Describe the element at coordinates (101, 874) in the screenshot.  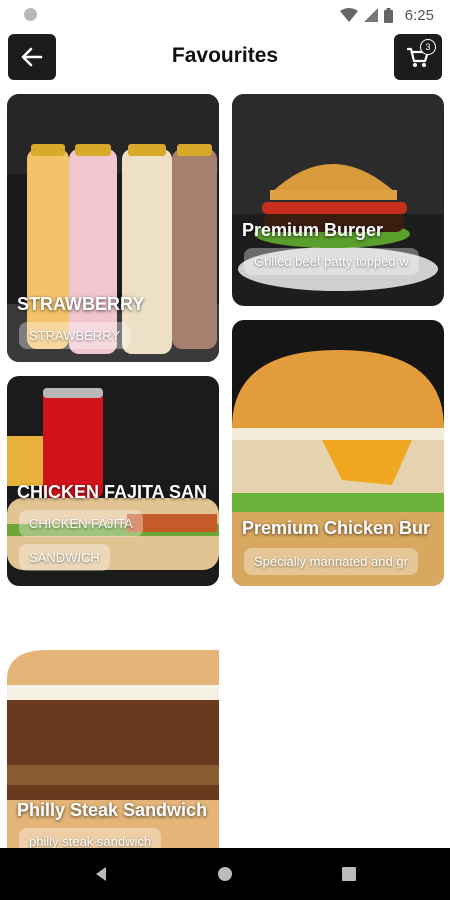
I see `nav-back-icon` at that location.